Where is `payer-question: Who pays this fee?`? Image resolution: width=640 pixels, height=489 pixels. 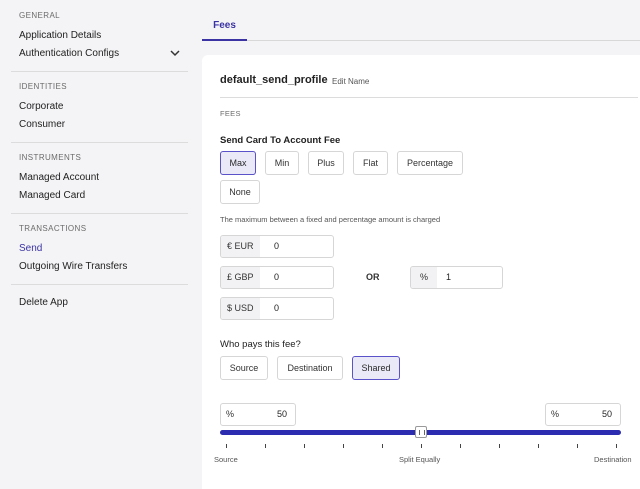 payer-question: Who pays this fee? is located at coordinates (260, 344).